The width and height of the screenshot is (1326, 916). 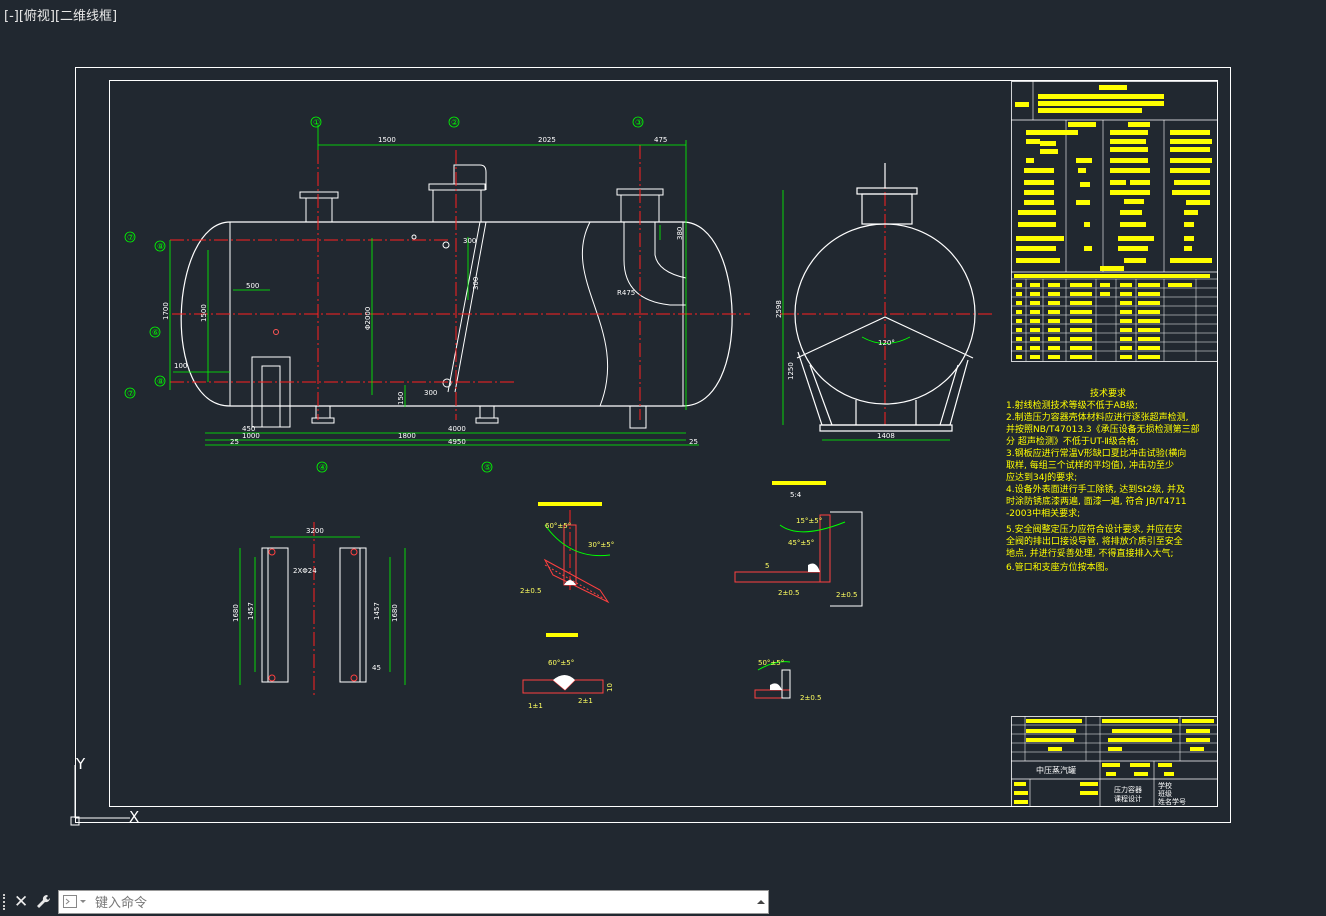 I want to click on dim-100: 100, so click(x=180, y=366).